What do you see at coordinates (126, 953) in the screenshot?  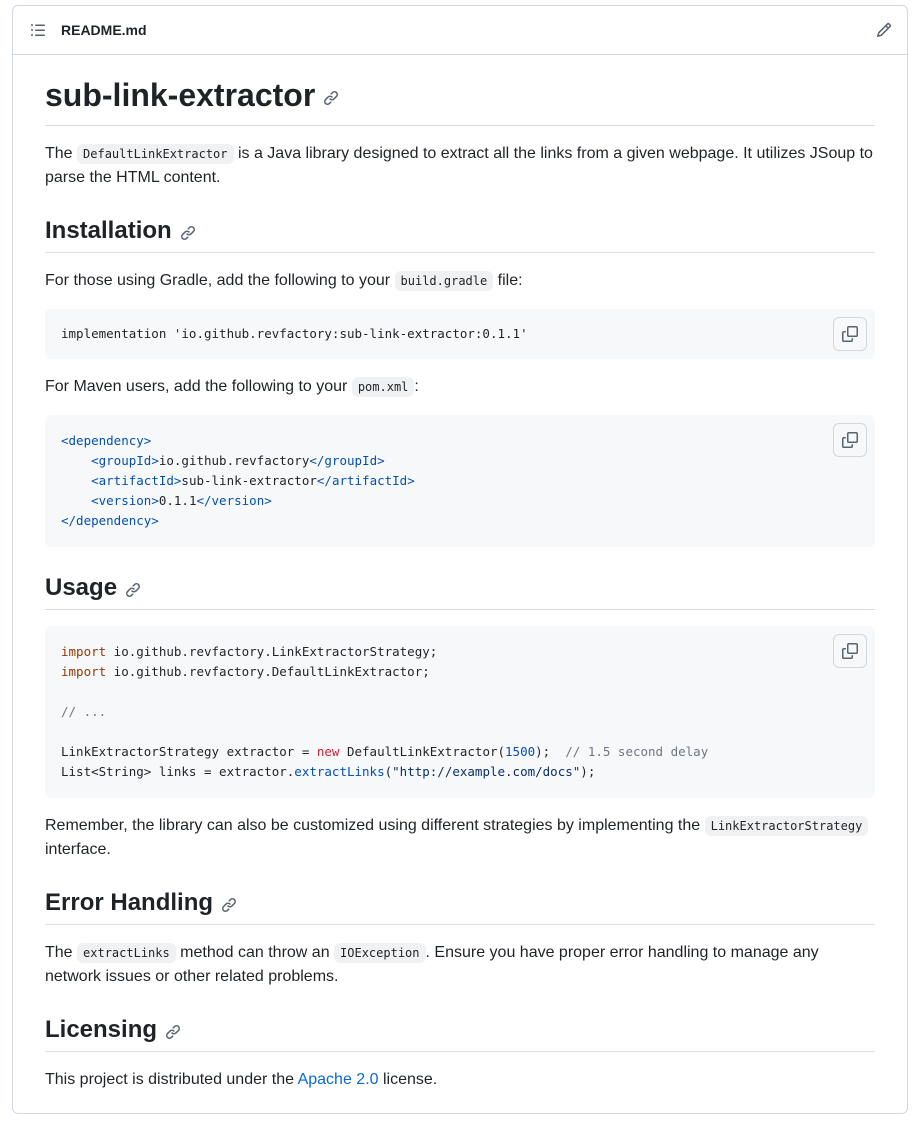 I see `inline-code: extractLinks` at bounding box center [126, 953].